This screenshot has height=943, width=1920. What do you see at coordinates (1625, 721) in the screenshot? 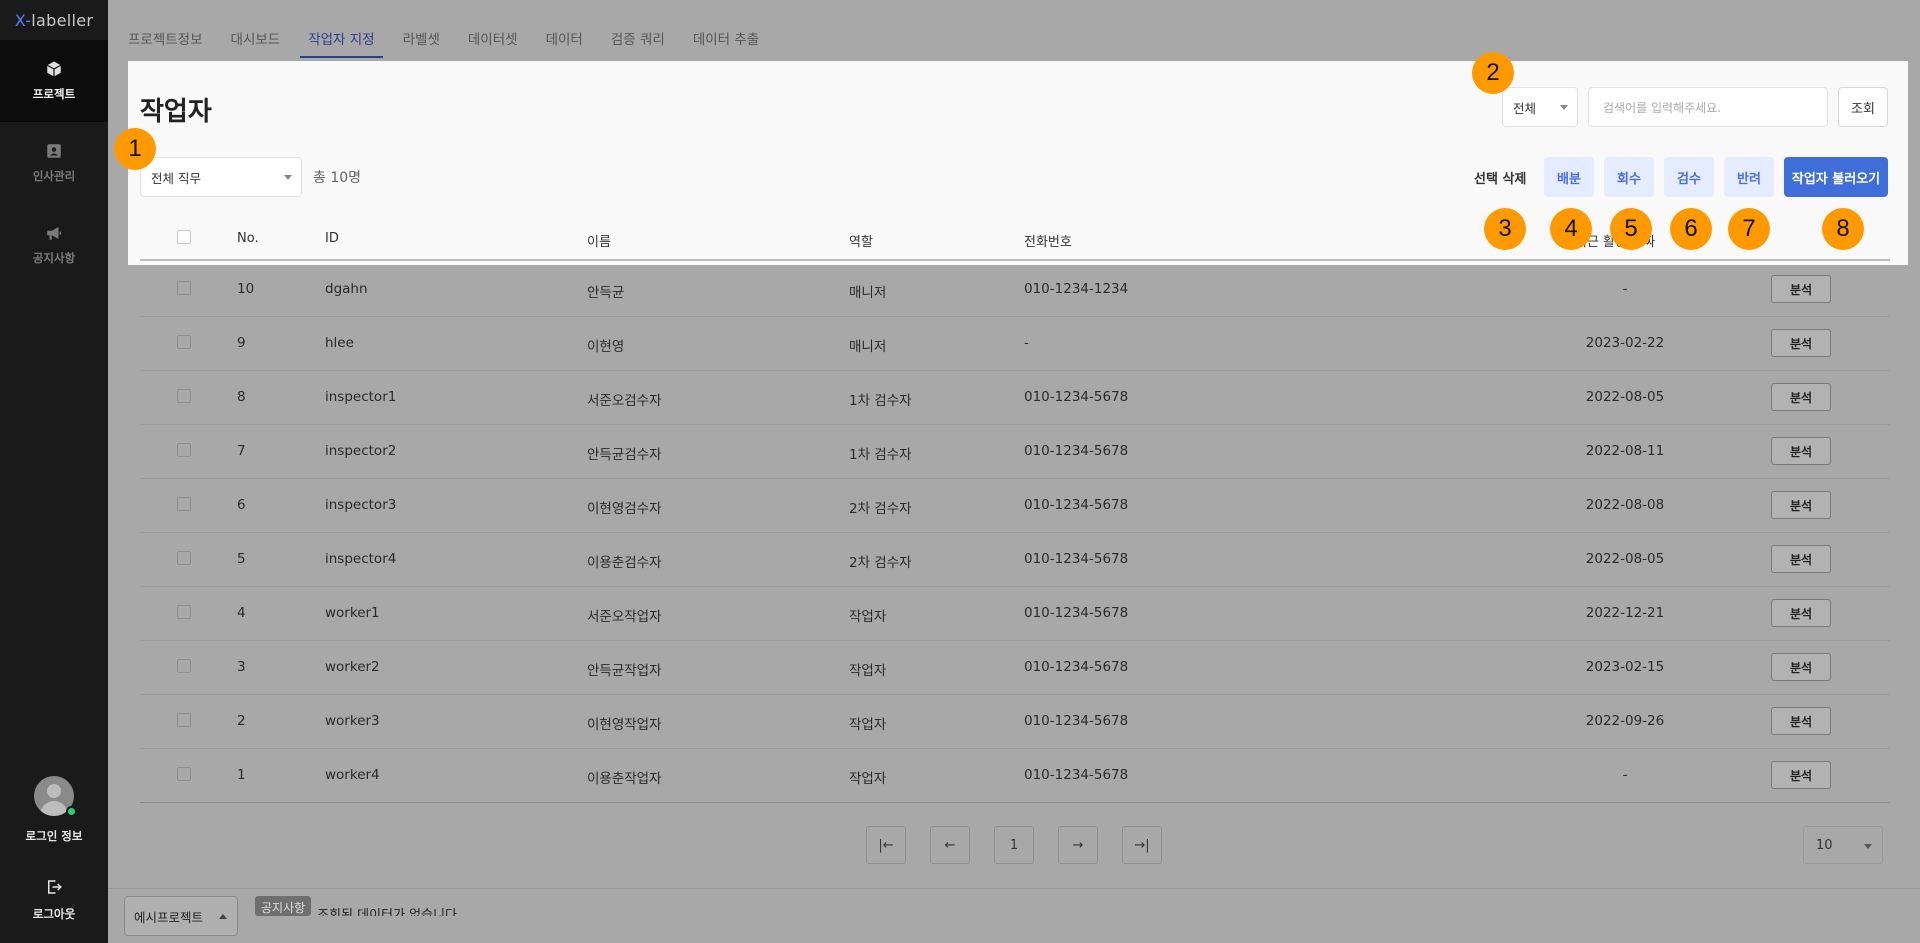
I see `cell-recent-date: 2022-09-26` at bounding box center [1625, 721].